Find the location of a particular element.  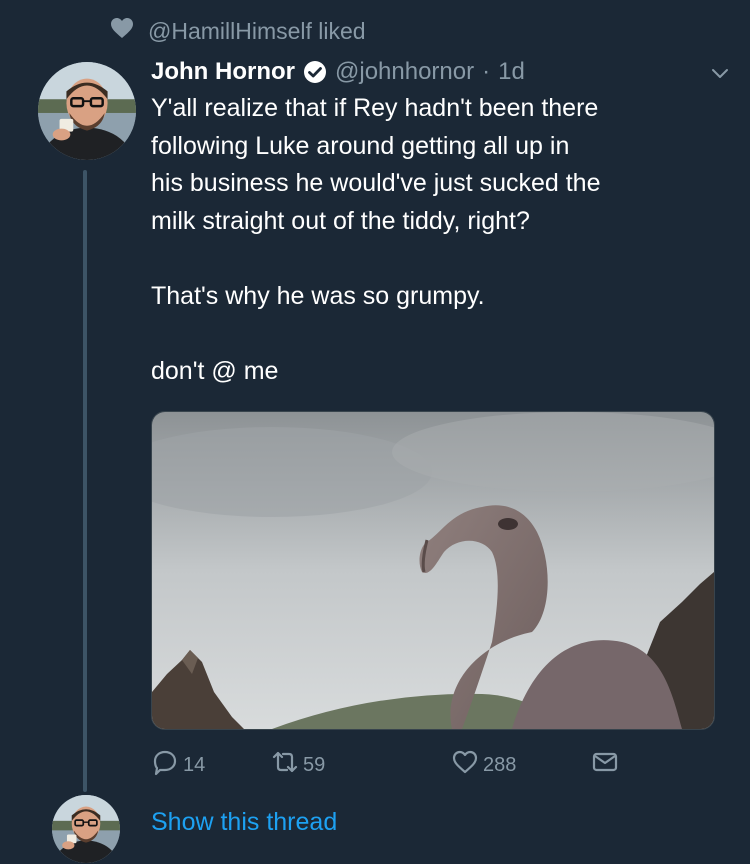

author-handle: @johnhornor is located at coordinates (404, 72).